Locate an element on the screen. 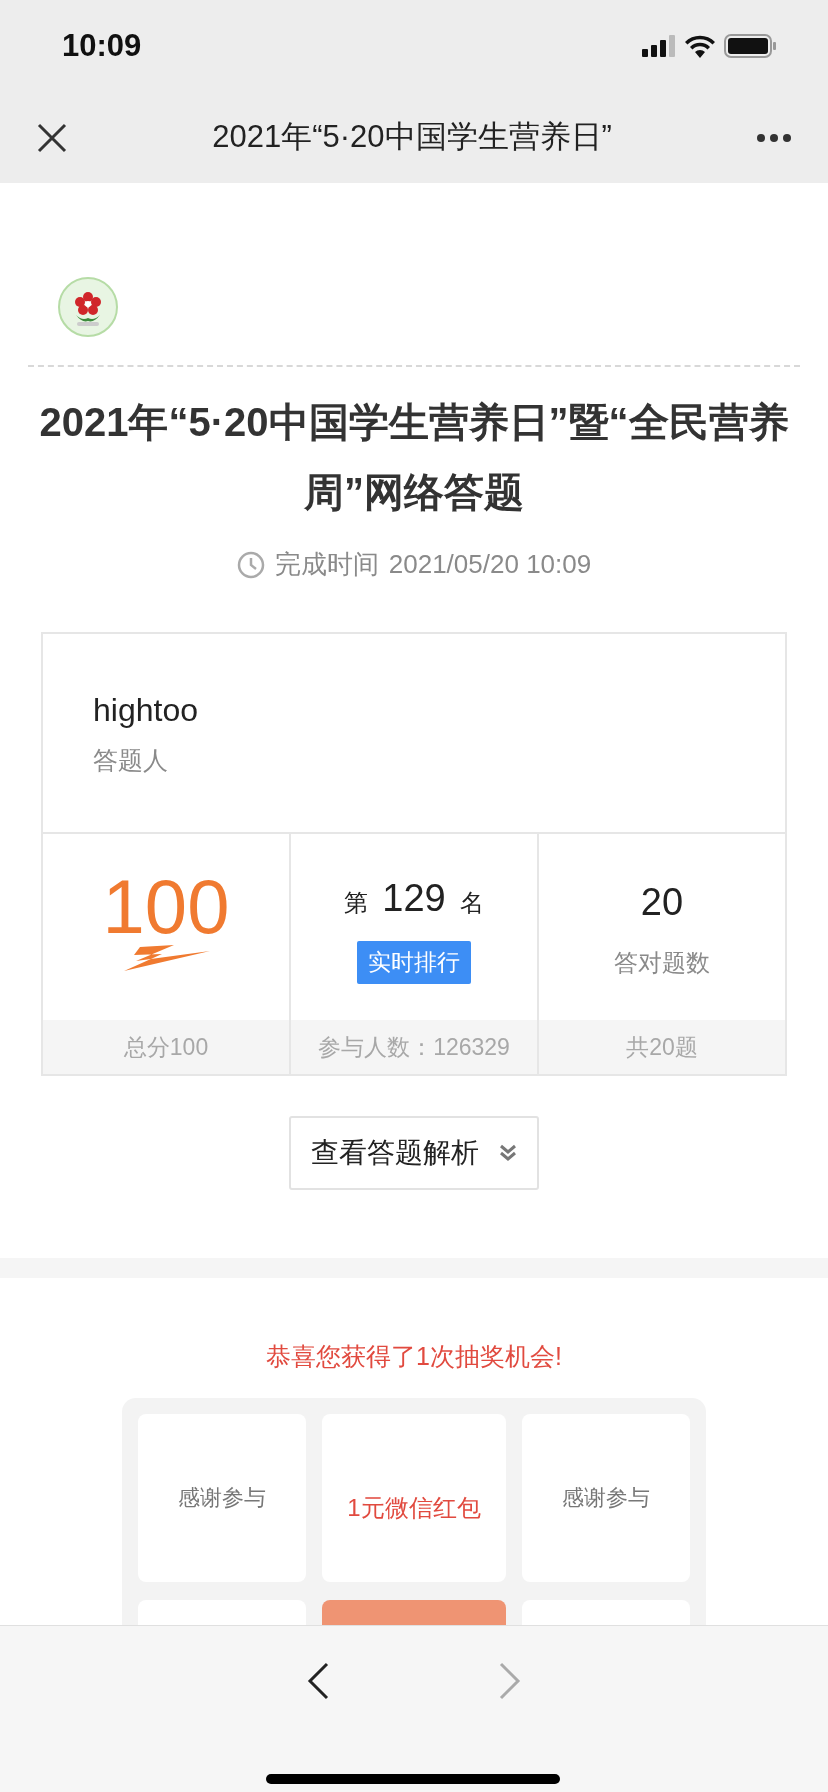 The width and height of the screenshot is (828, 1792). ranking-button: 实时排行 is located at coordinates (414, 962).